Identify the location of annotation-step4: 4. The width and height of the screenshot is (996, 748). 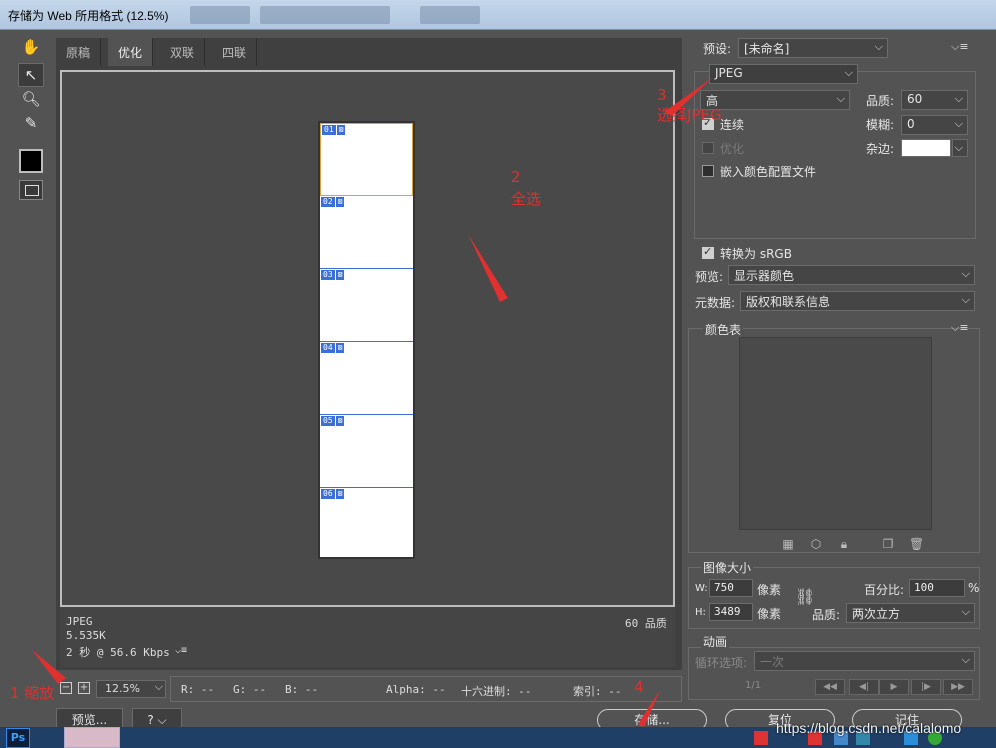
(639, 687).